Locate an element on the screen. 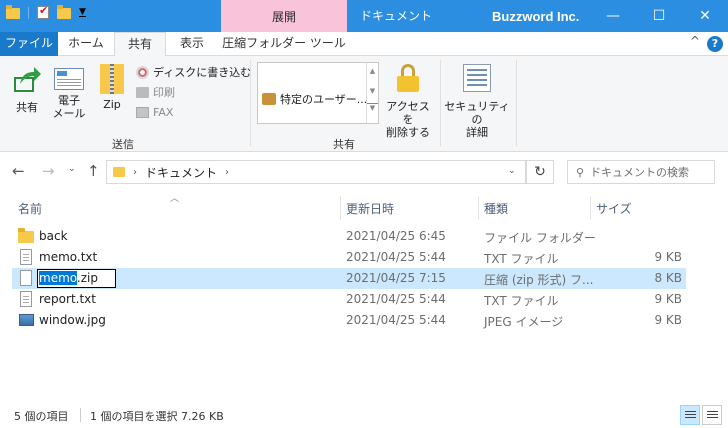  file-type: JPEG イメージ is located at coordinates (524, 322).